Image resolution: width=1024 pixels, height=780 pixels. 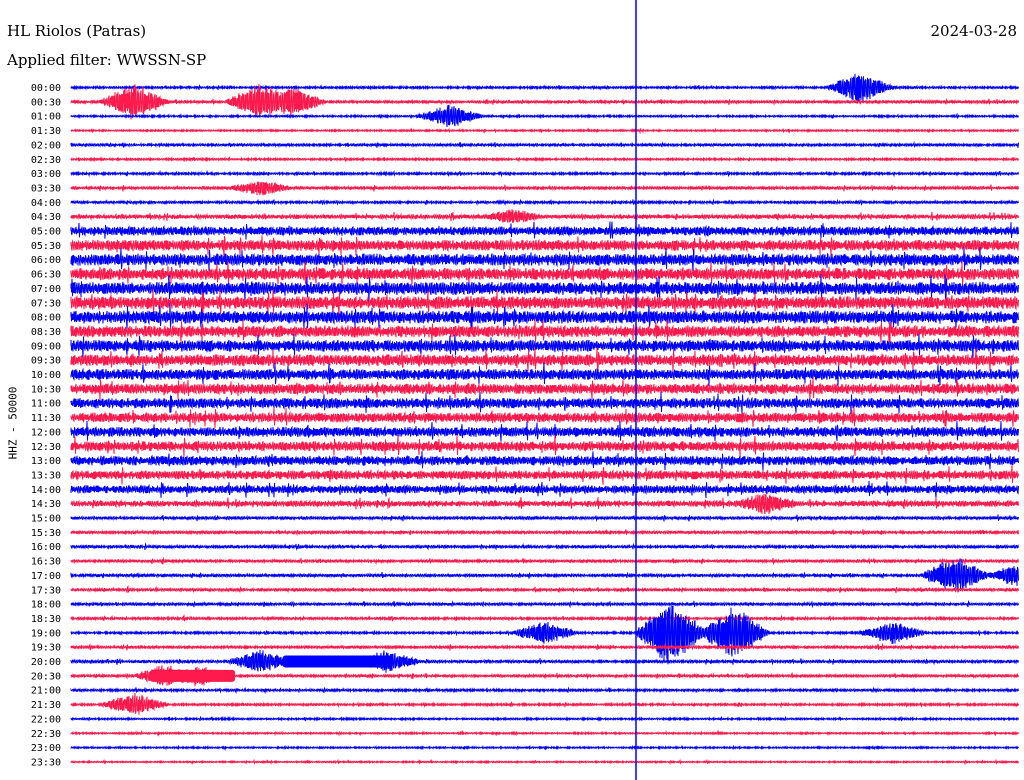 What do you see at coordinates (46, 504) in the screenshot?
I see `row-time-label: 14:30` at bounding box center [46, 504].